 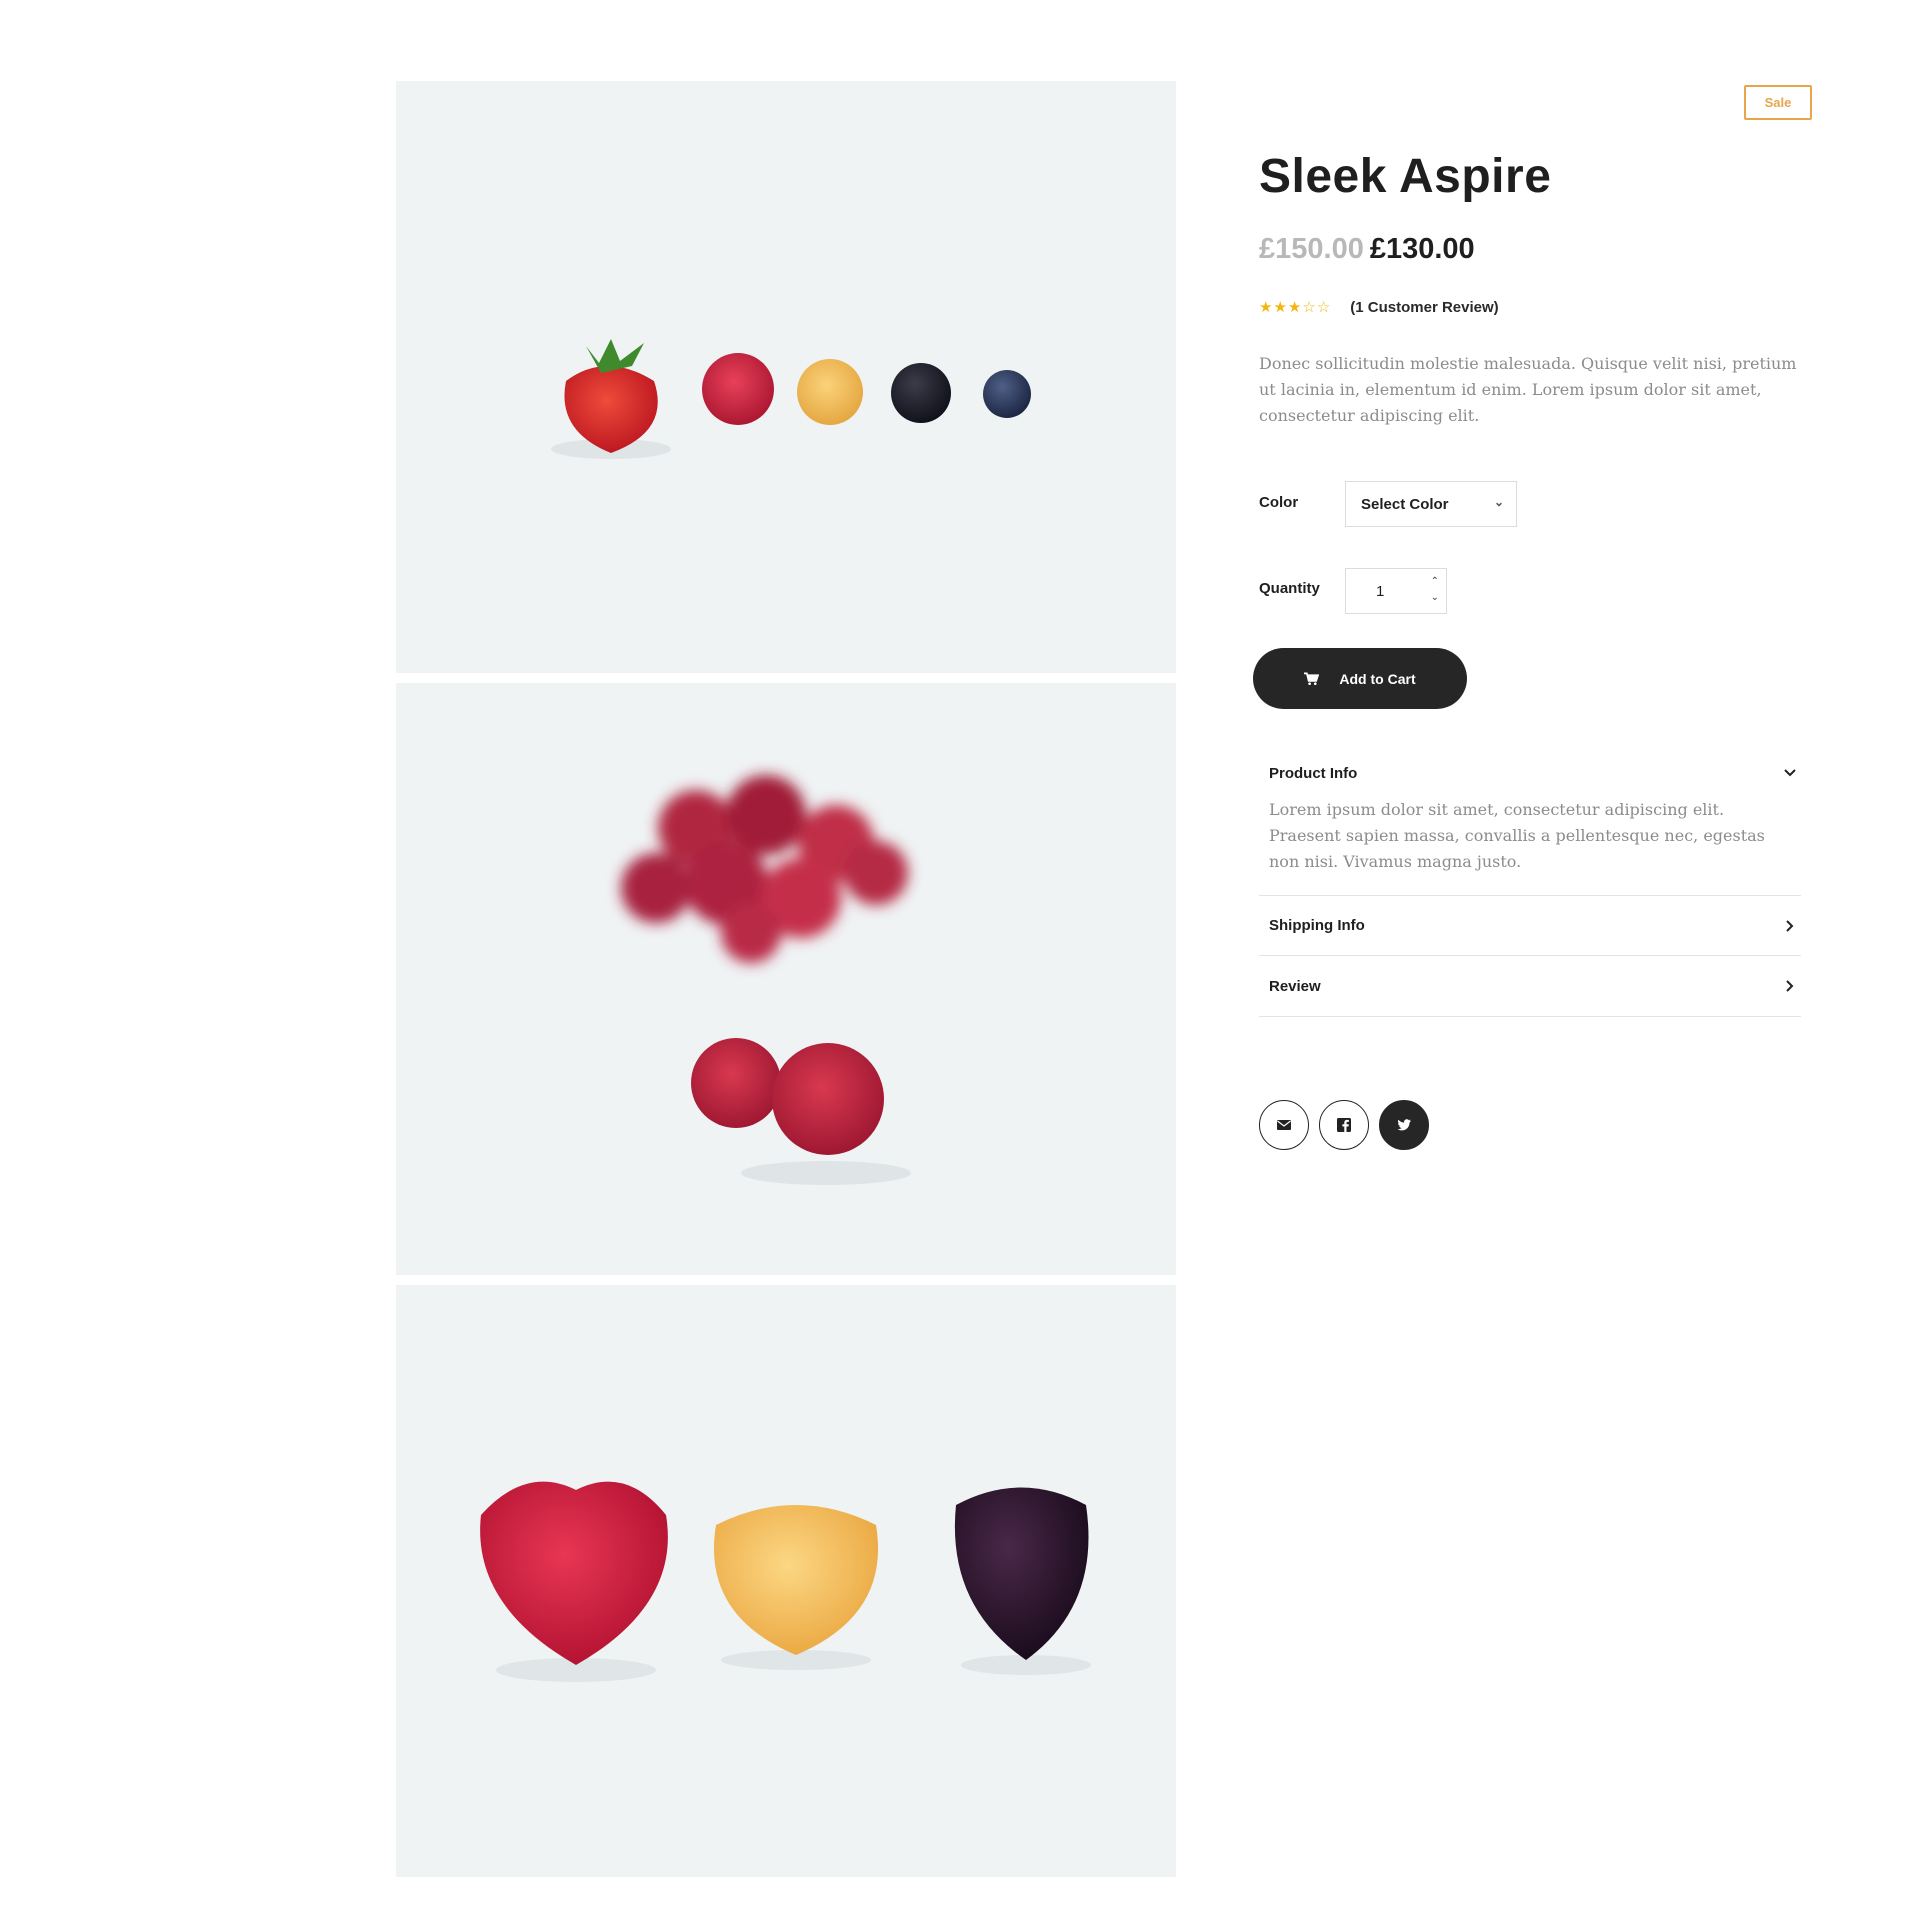 I want to click on color-select-value: Select Color, so click(x=1405, y=504).